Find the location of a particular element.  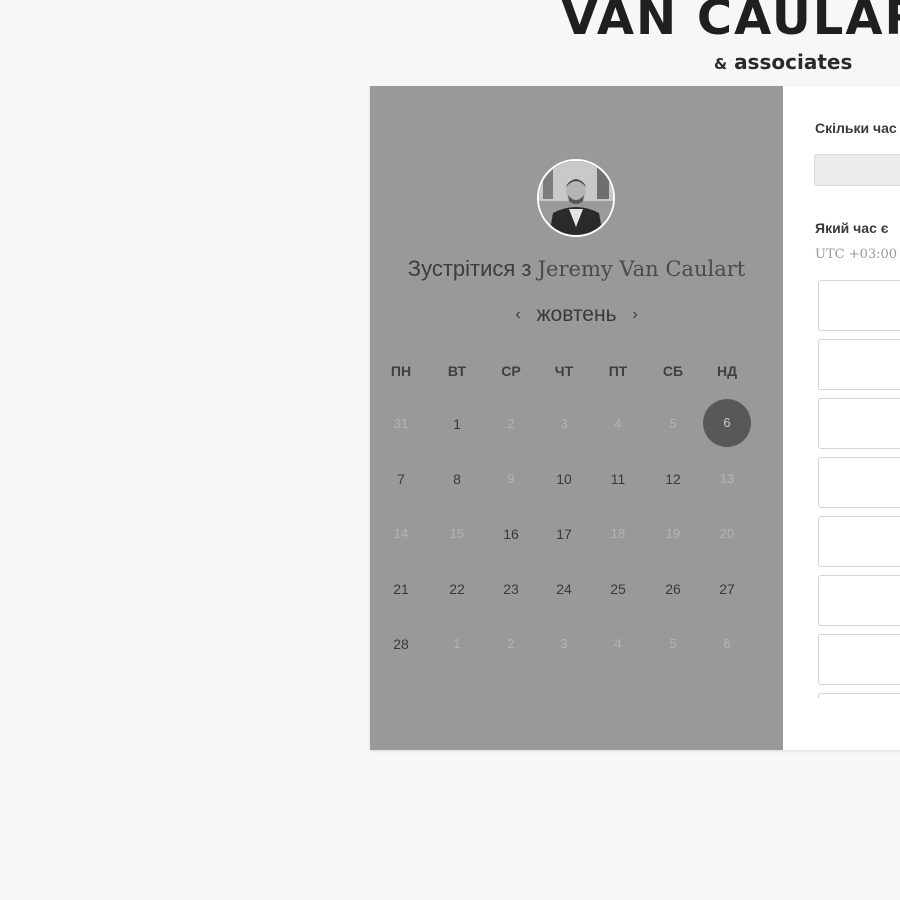

host-name: Jeremy Van Caulart is located at coordinates (641, 269).